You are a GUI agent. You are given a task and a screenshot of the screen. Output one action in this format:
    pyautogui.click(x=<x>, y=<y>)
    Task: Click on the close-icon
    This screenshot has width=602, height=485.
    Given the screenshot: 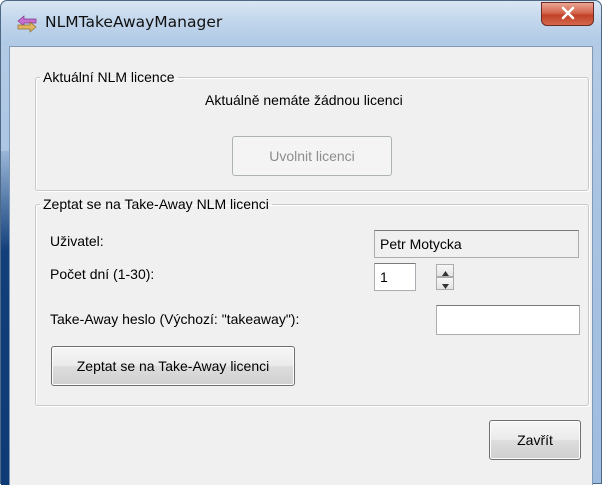 What is the action you would take?
    pyautogui.click(x=568, y=14)
    